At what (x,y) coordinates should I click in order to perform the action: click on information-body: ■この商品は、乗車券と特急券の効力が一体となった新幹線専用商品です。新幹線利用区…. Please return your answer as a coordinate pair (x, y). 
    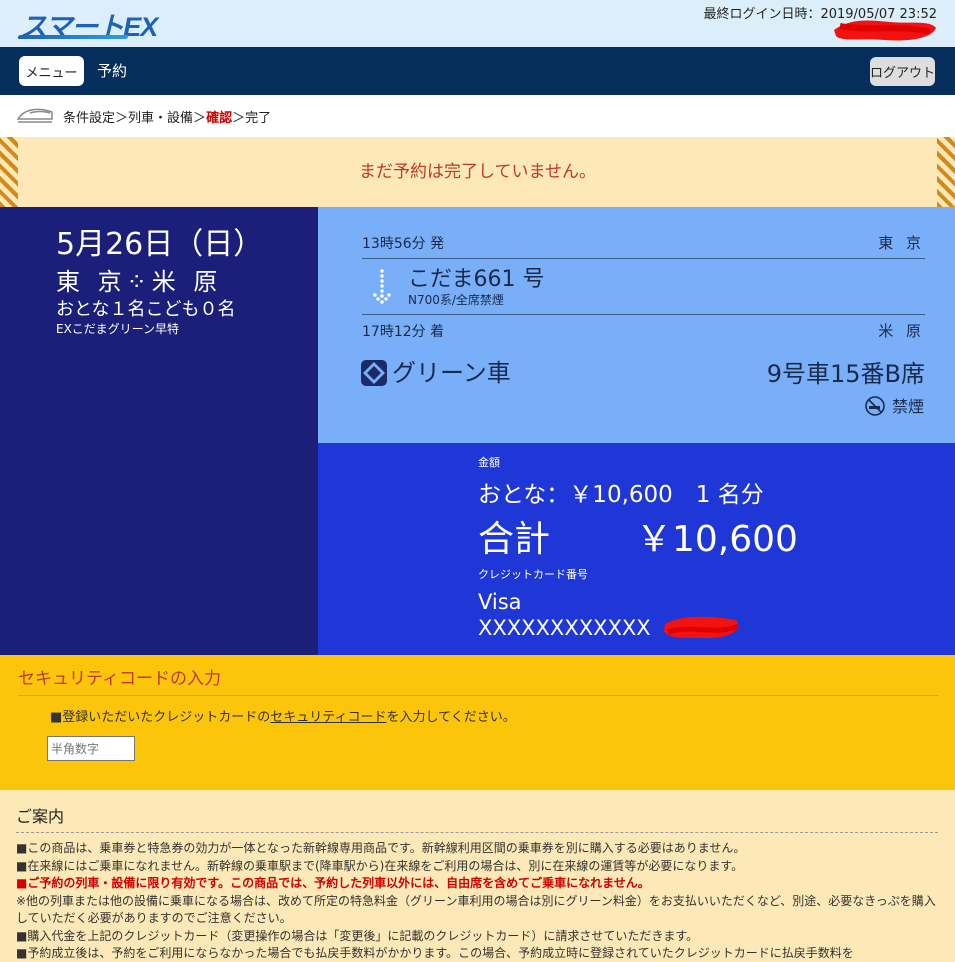
    Looking at the image, I should click on (476, 901).